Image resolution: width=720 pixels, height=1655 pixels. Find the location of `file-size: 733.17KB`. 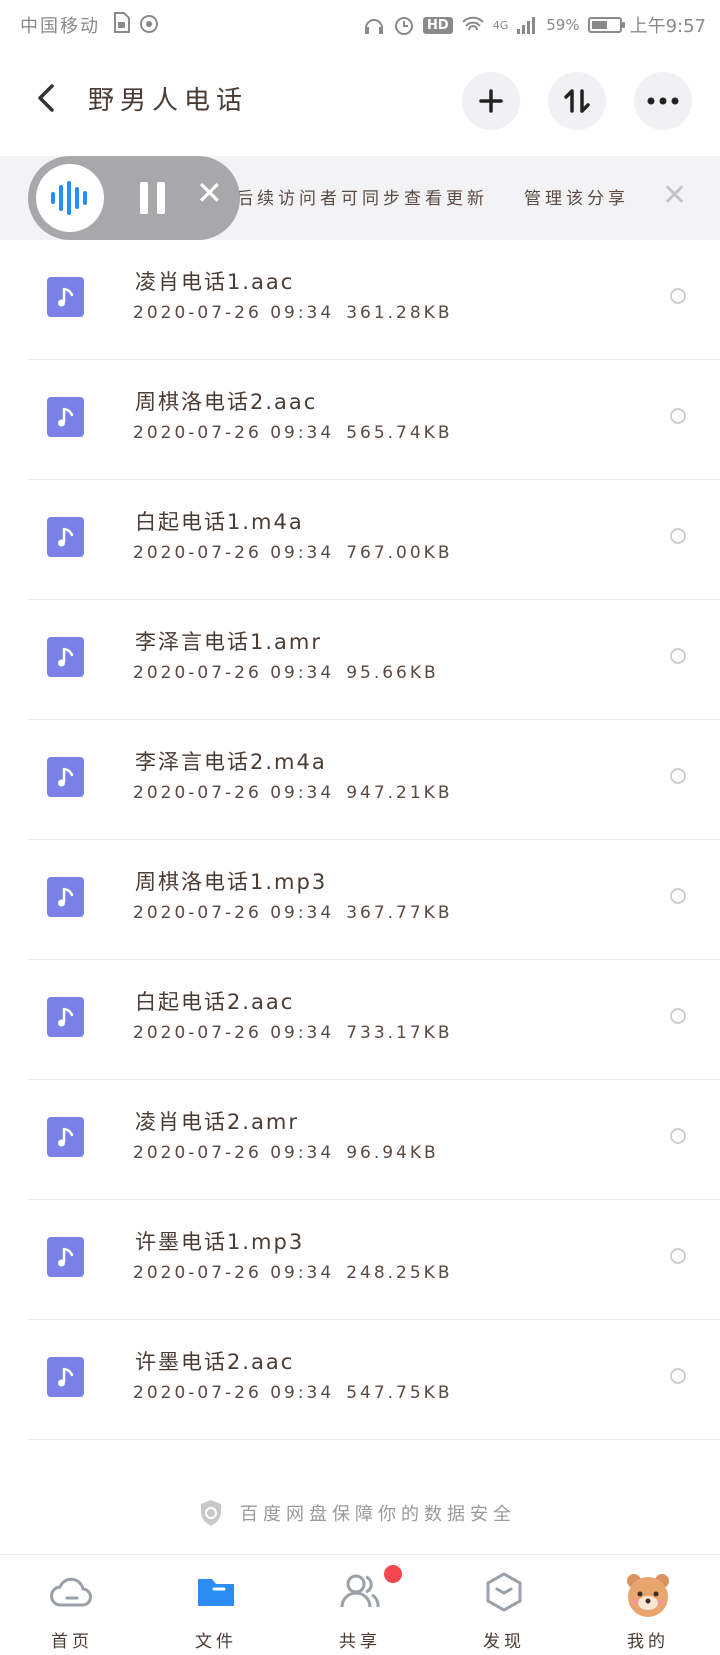

file-size: 733.17KB is located at coordinates (399, 1033).